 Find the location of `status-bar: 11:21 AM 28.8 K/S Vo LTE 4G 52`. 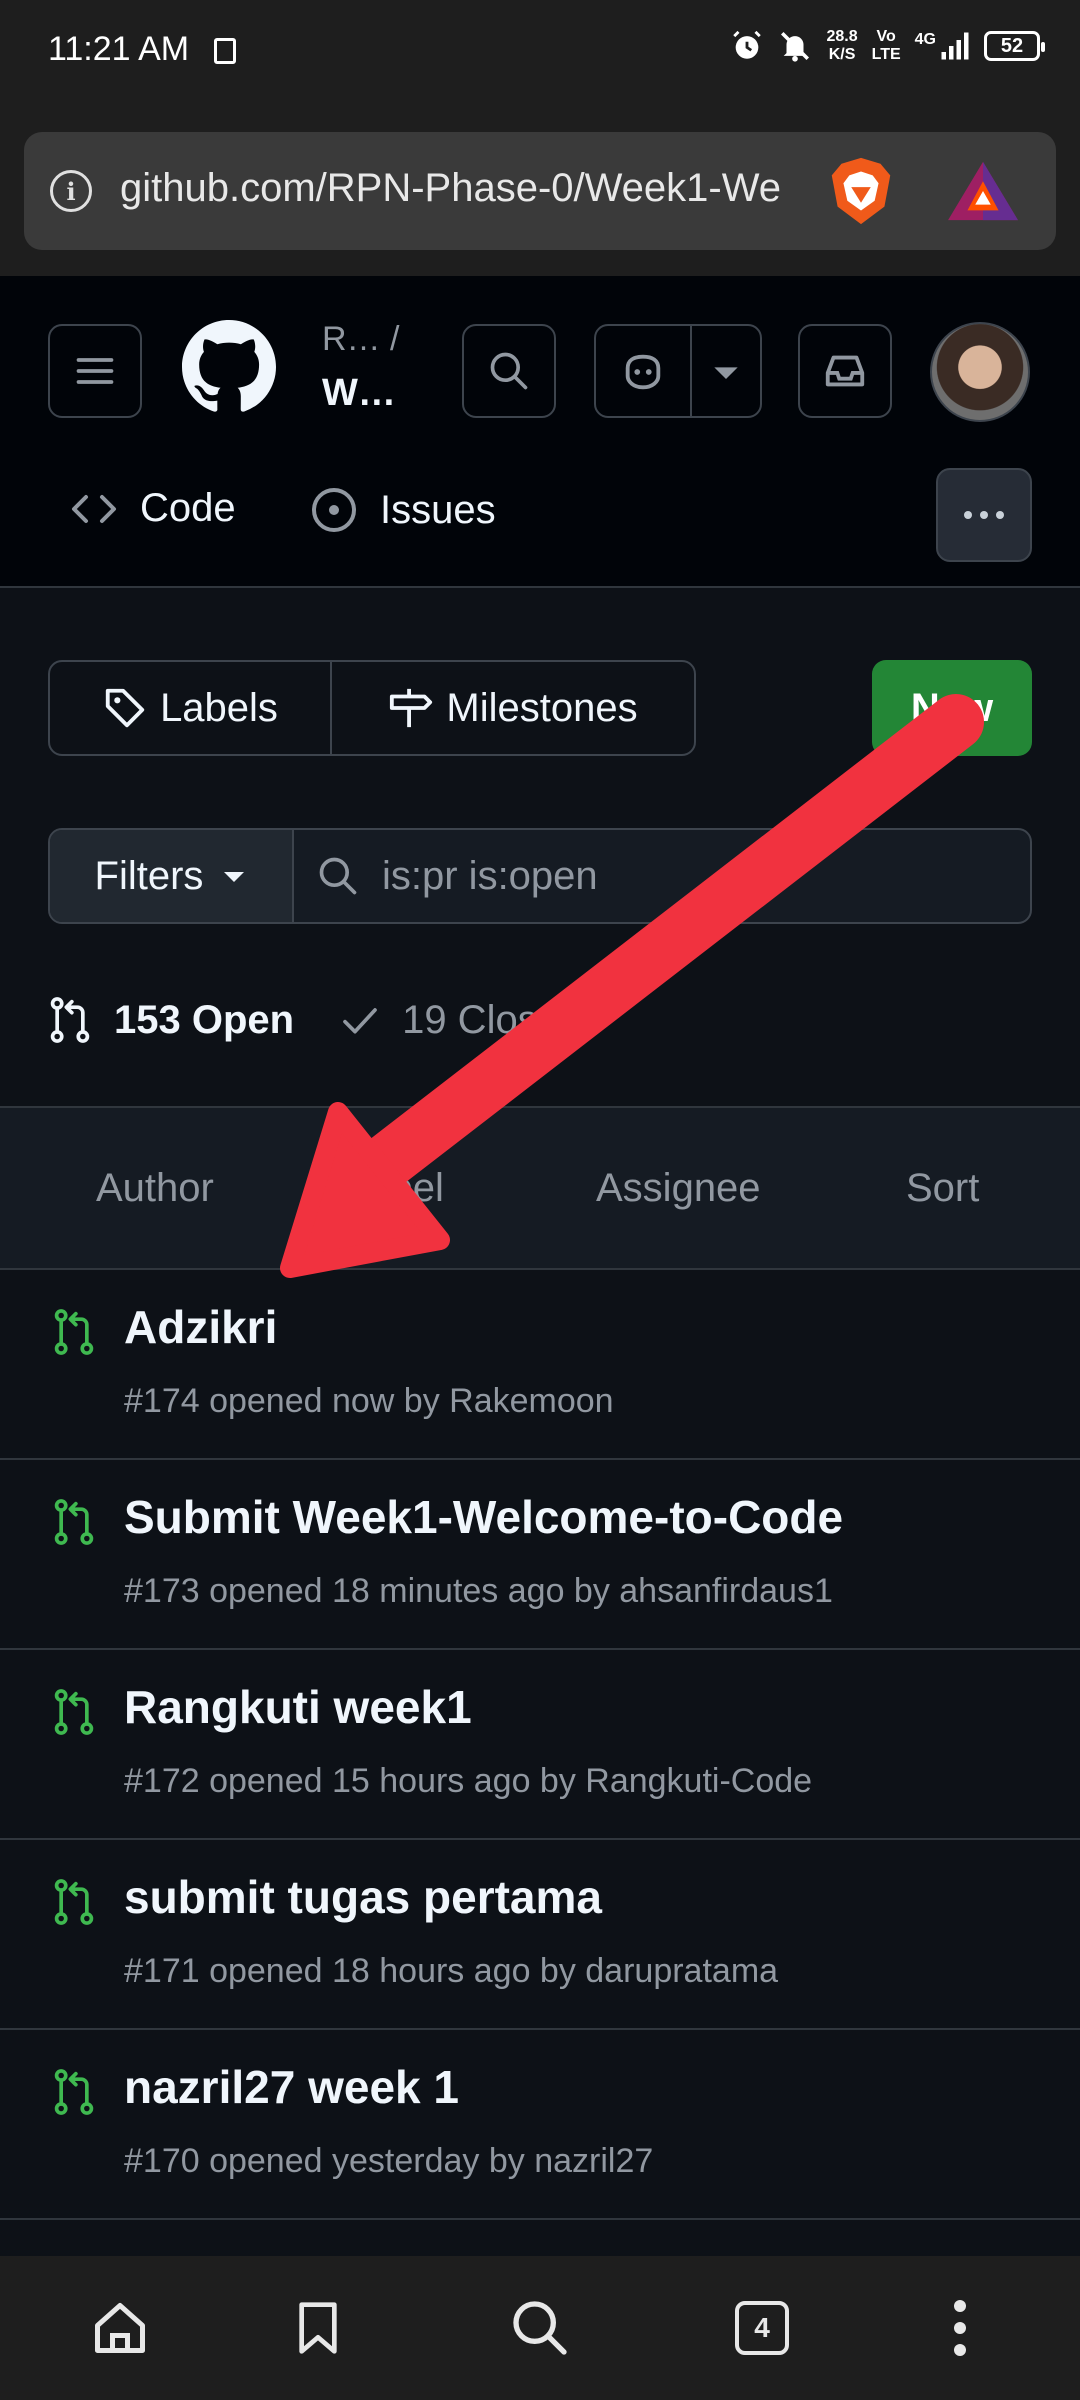

status-bar: 11:21 AM 28.8 K/S Vo LTE 4G 52 is located at coordinates (540, 56).